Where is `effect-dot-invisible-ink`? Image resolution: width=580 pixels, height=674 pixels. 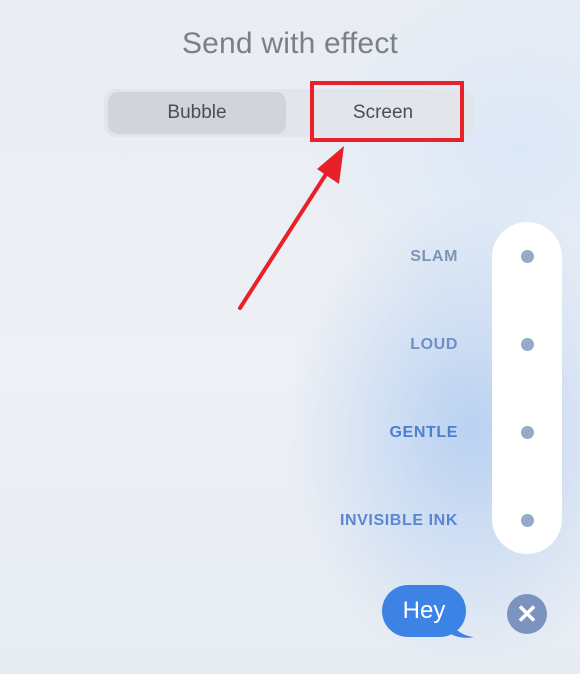
effect-dot-invisible-ink is located at coordinates (527, 520).